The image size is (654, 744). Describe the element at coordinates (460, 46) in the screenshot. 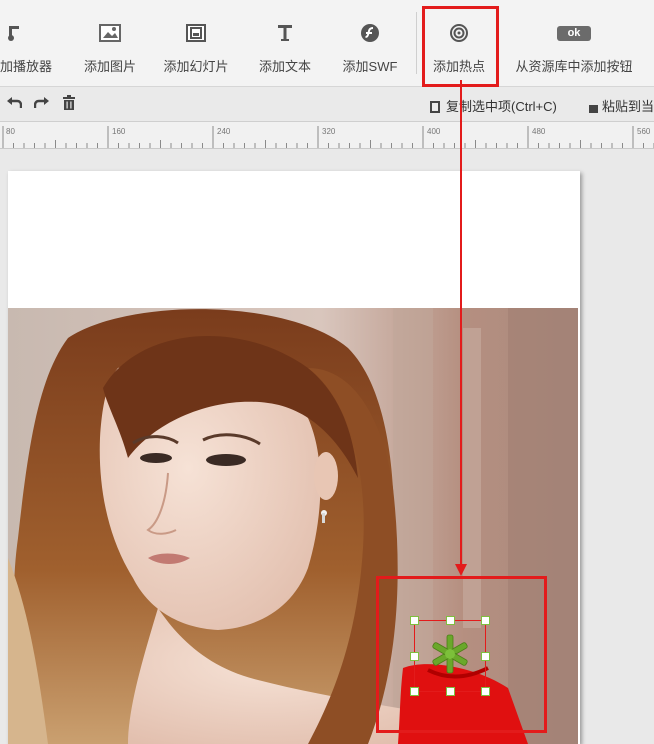

I see `hotspot-tool-highlight` at that location.